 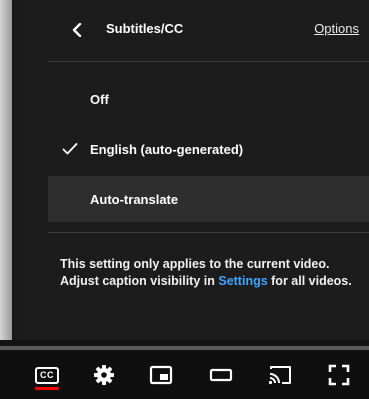 I want to click on cast-icon, so click(x=279, y=375).